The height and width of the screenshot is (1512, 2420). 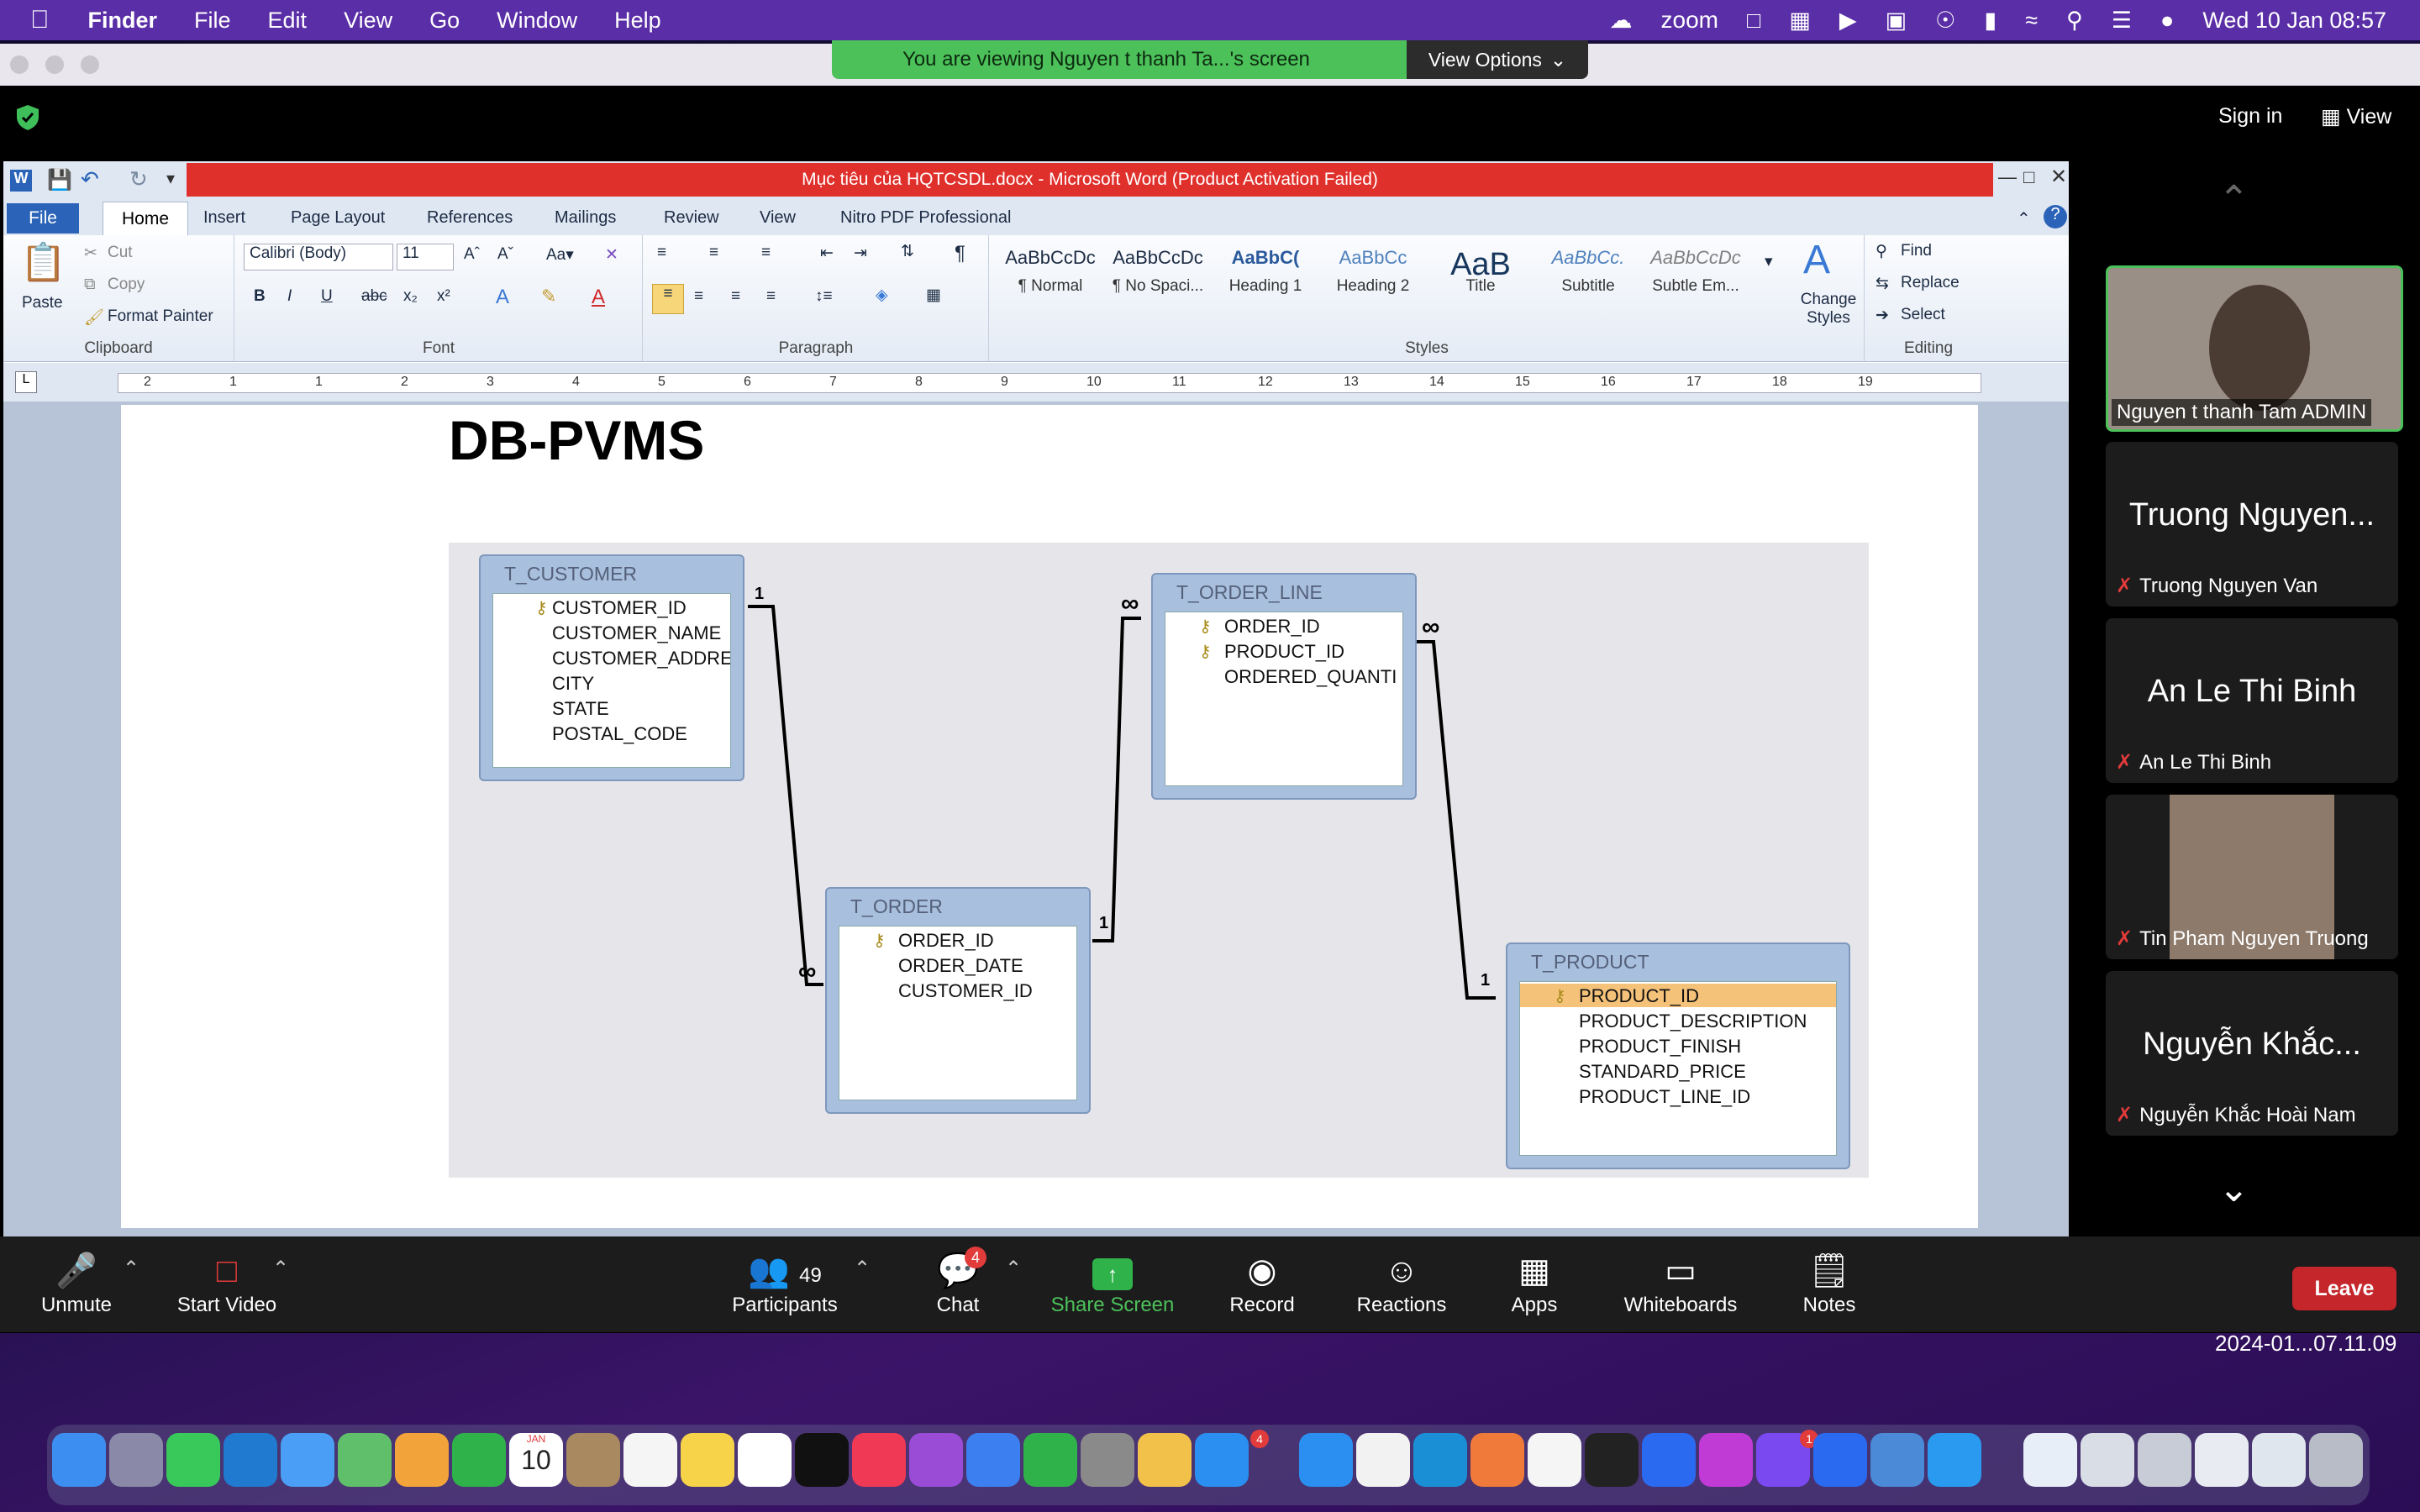 What do you see at coordinates (2058, 177) in the screenshot?
I see `word-close-icon: ✕` at bounding box center [2058, 177].